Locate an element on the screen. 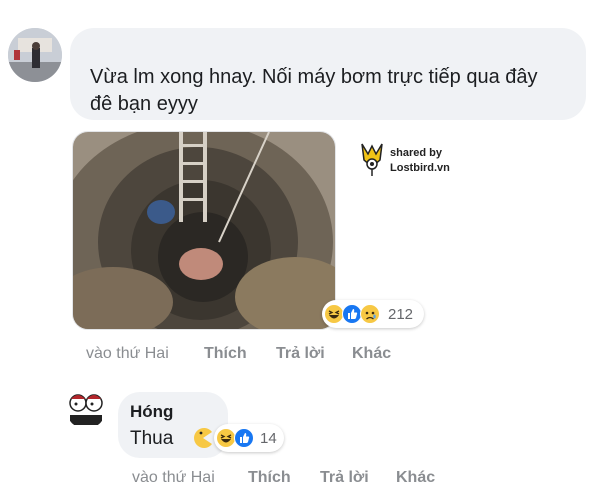 Image resolution: width=600 pixels, height=495 pixels. lostbird-logo-icon is located at coordinates (372, 159).